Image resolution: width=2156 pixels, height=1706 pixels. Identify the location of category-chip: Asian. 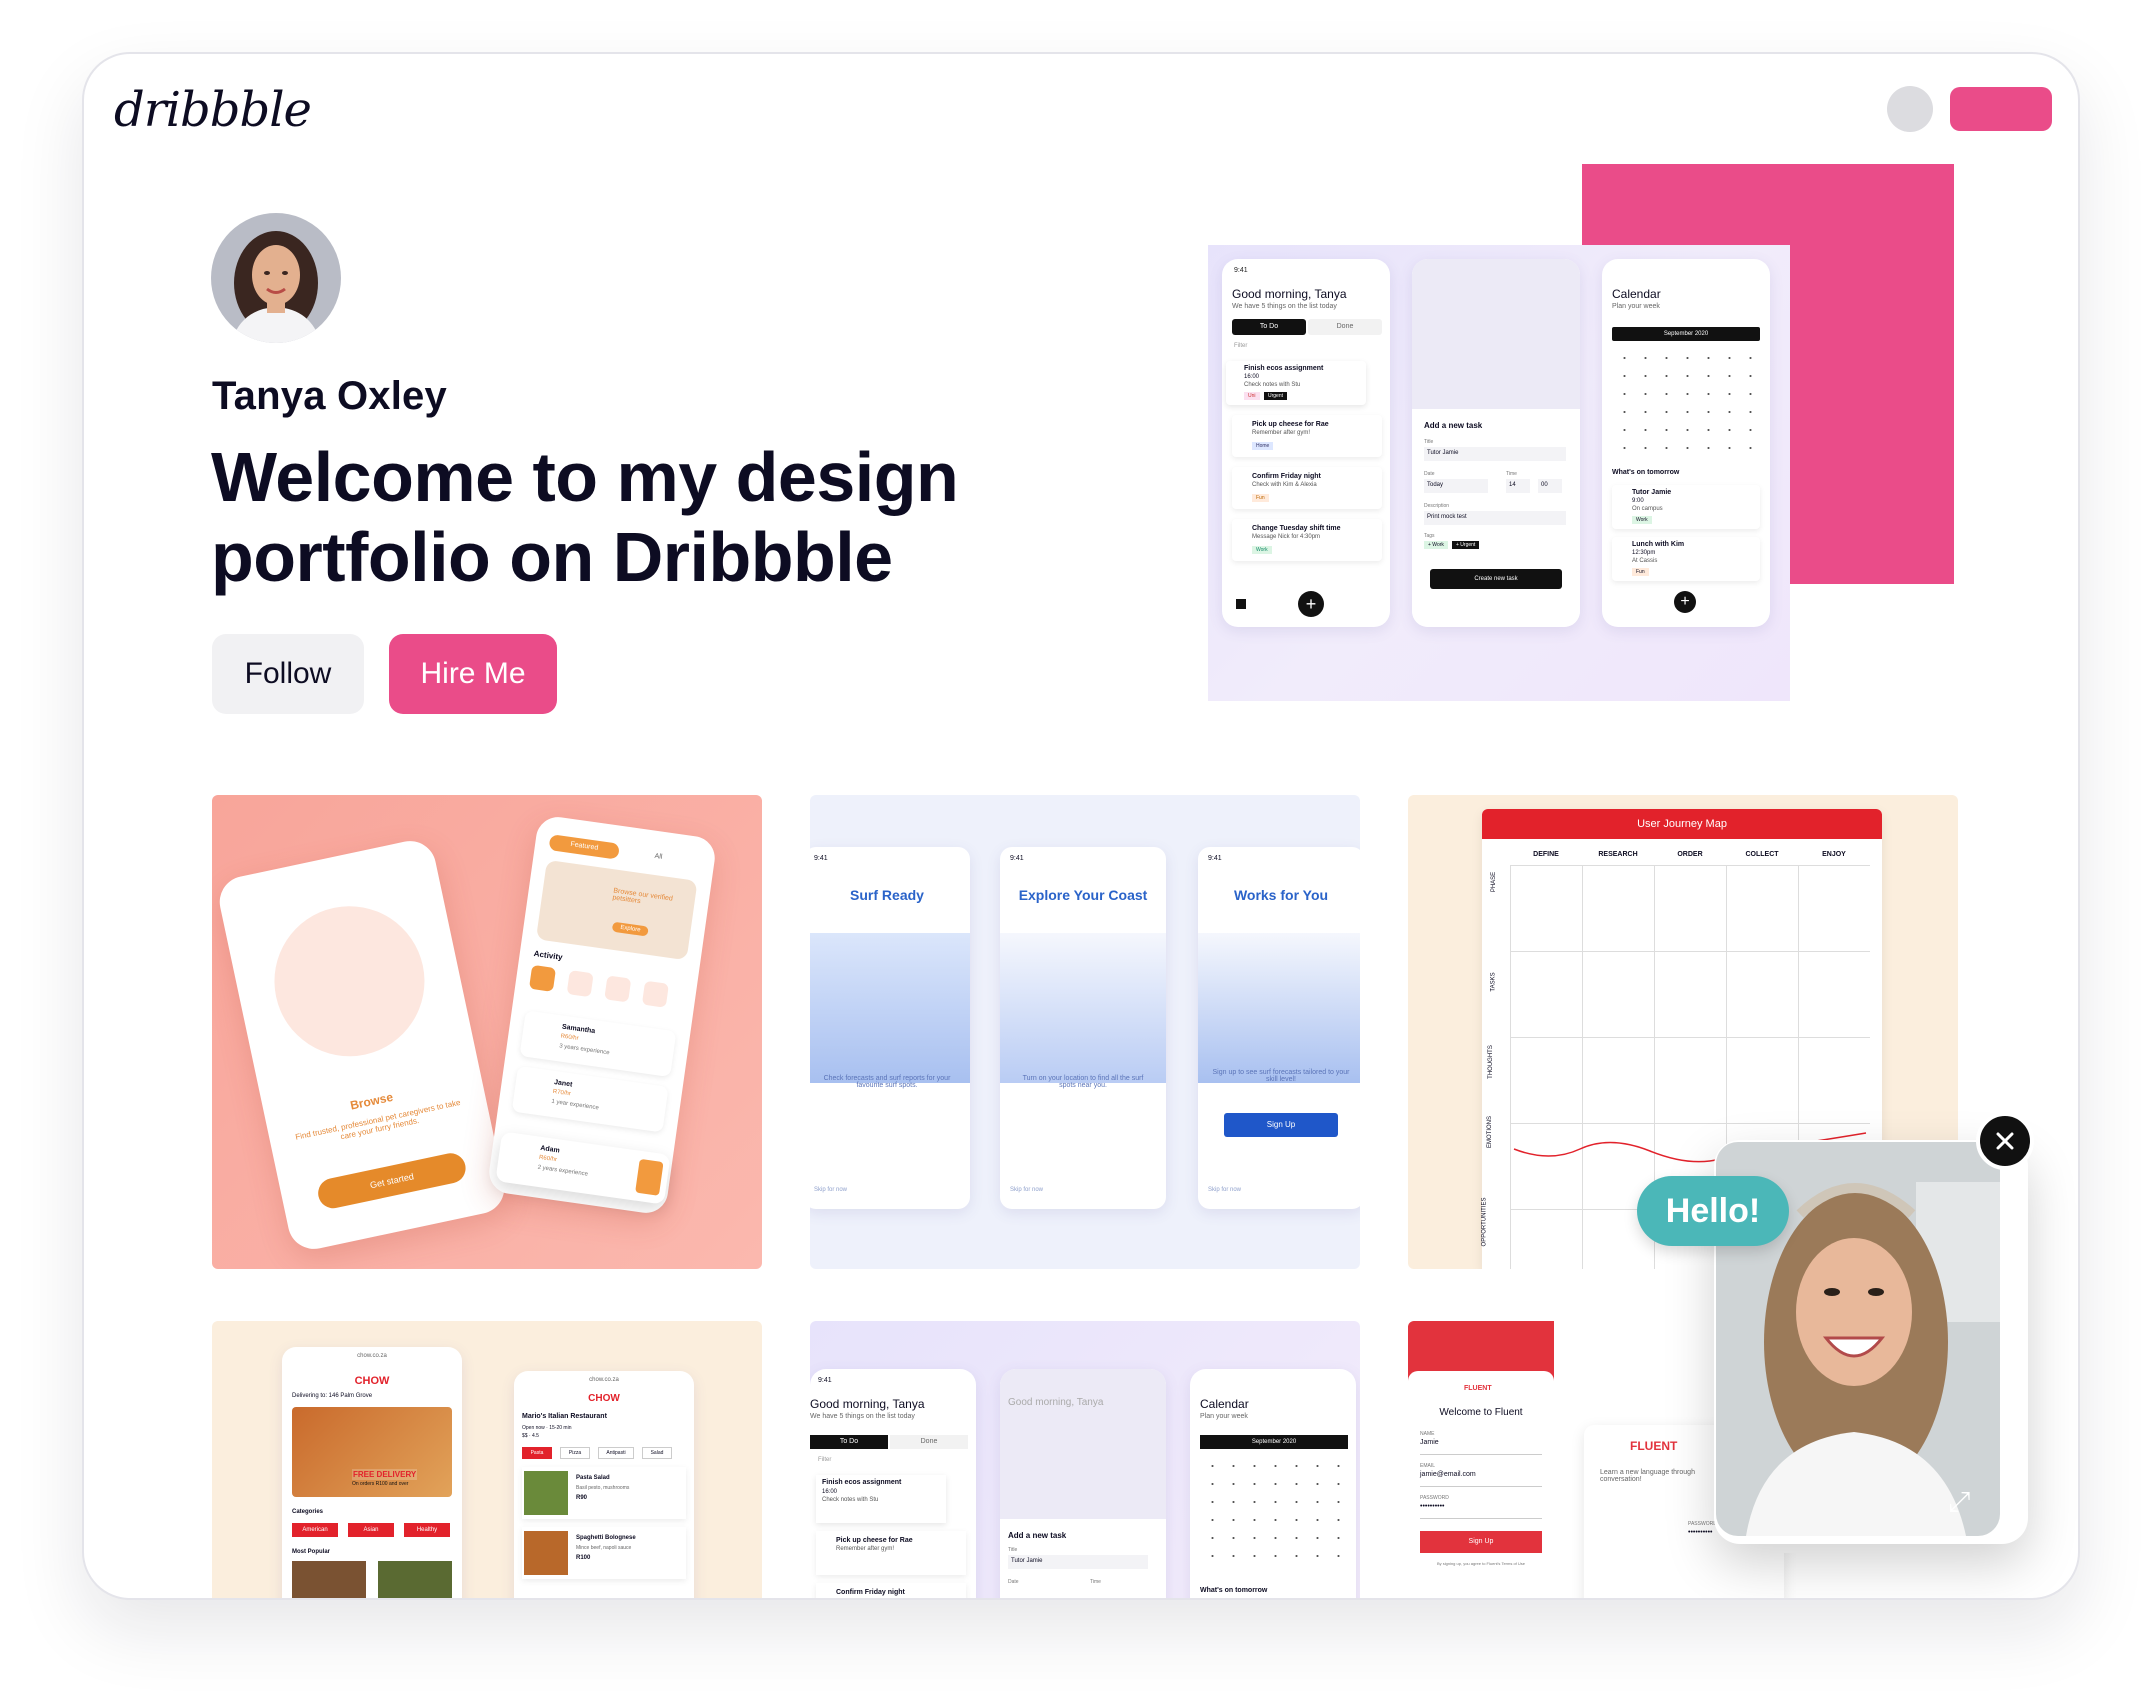
(371, 1530).